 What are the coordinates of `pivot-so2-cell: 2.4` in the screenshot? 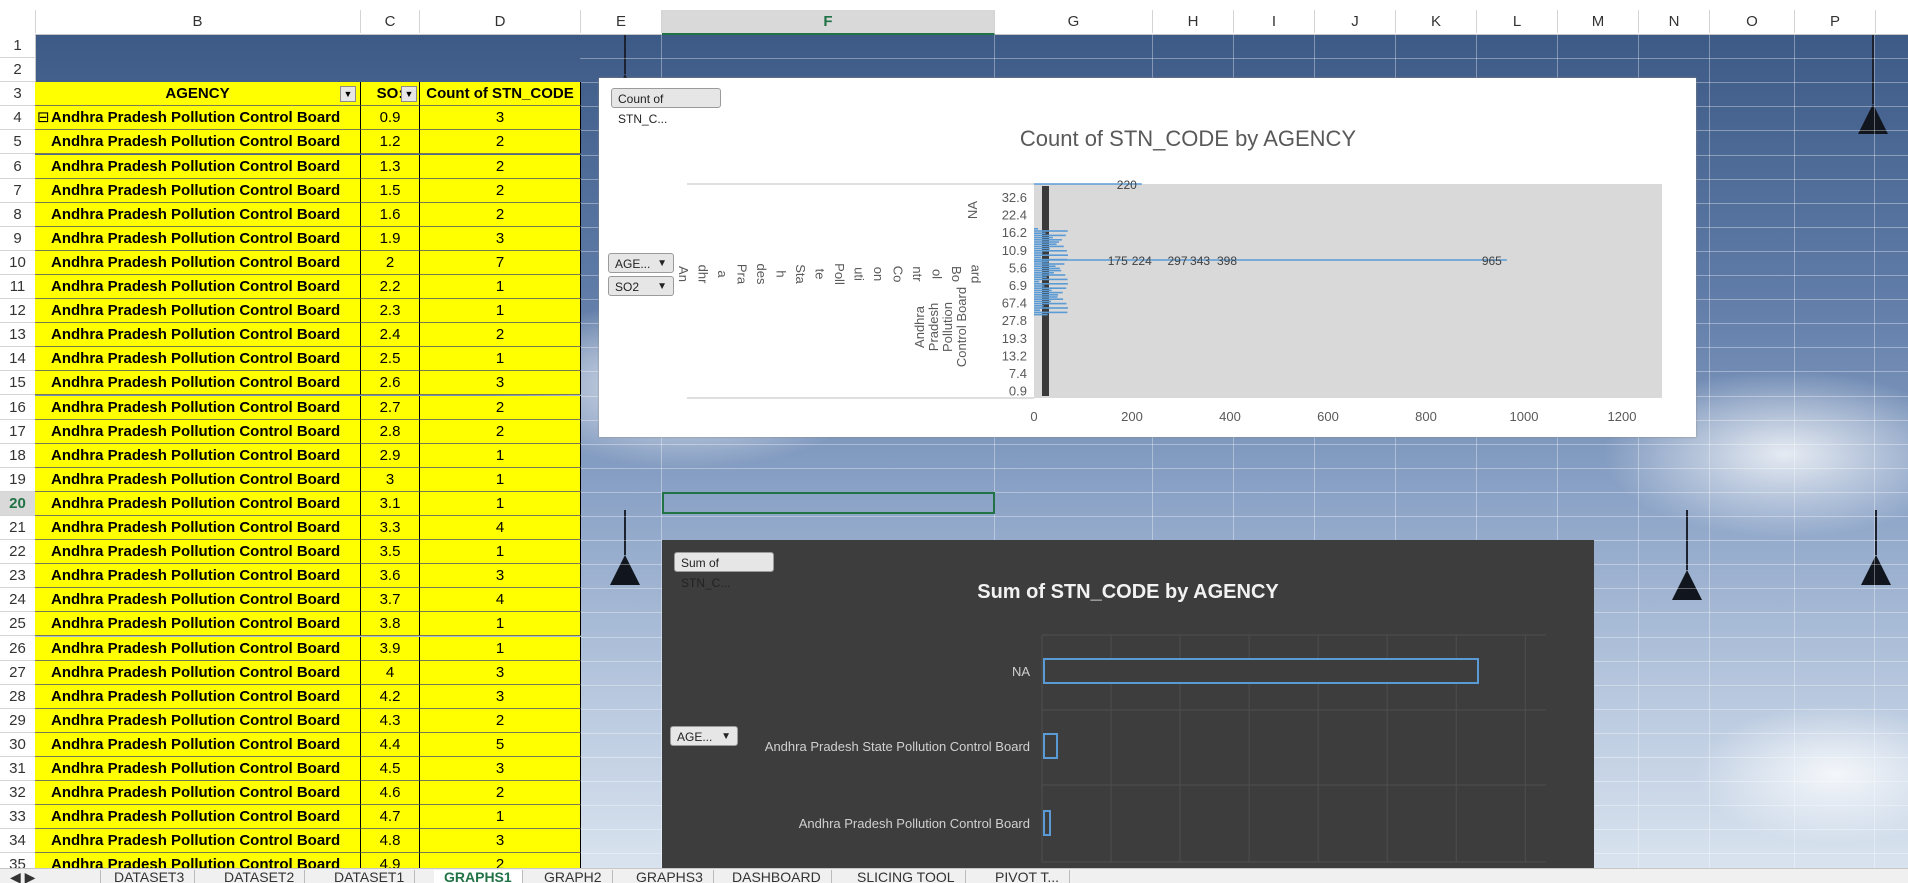 It's located at (390, 335).